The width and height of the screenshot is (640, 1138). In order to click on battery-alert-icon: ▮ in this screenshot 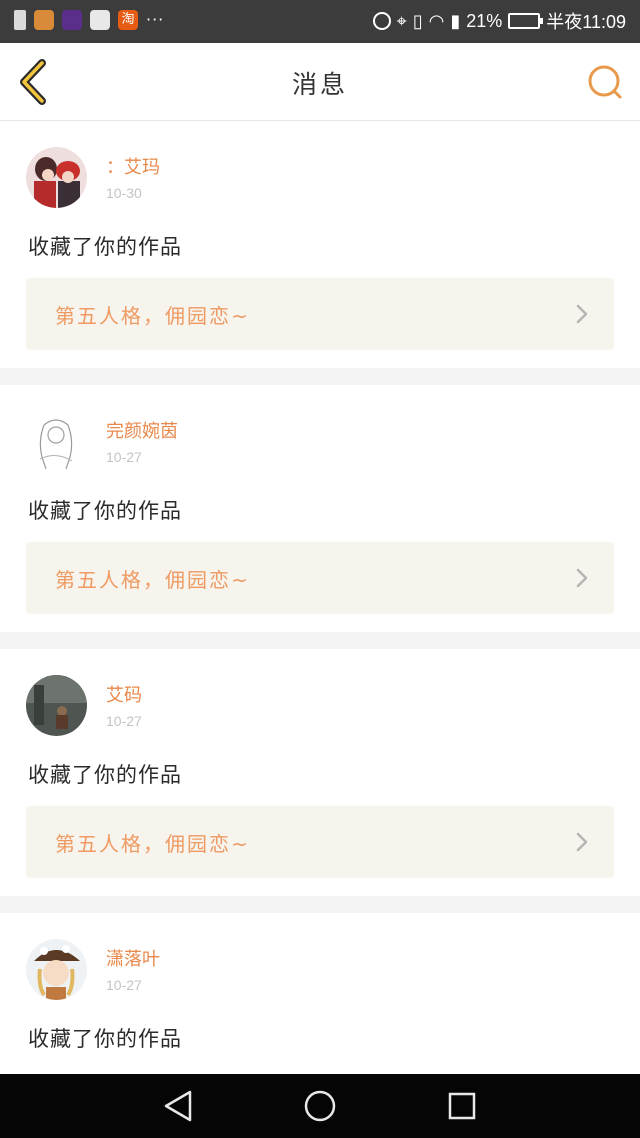, I will do `click(455, 20)`.